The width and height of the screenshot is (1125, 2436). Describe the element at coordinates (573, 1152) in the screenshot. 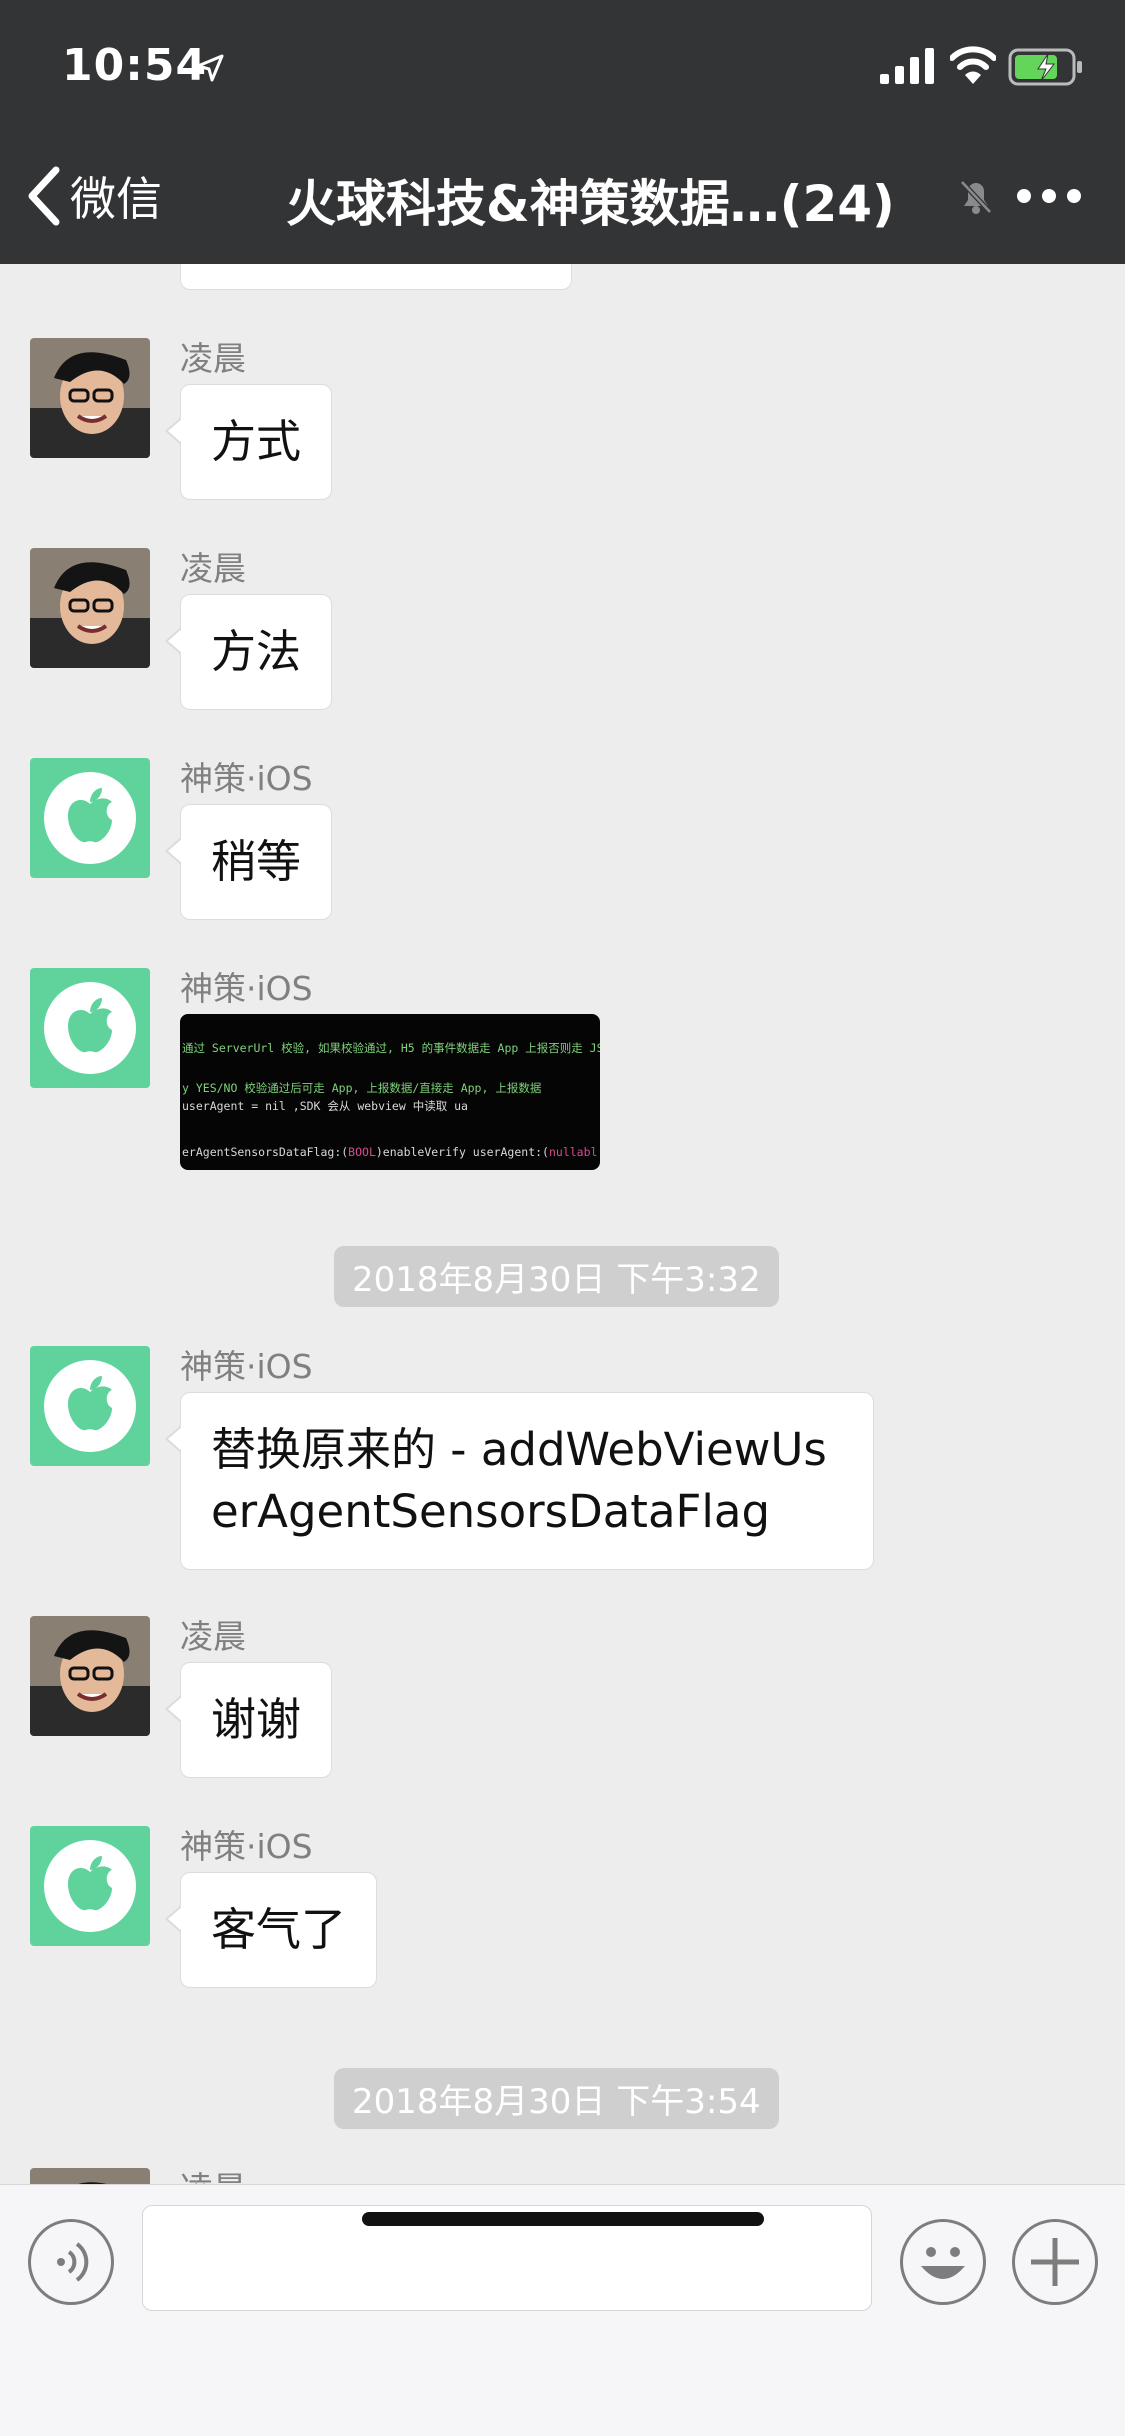

I see `code-fragment: nullabl` at that location.